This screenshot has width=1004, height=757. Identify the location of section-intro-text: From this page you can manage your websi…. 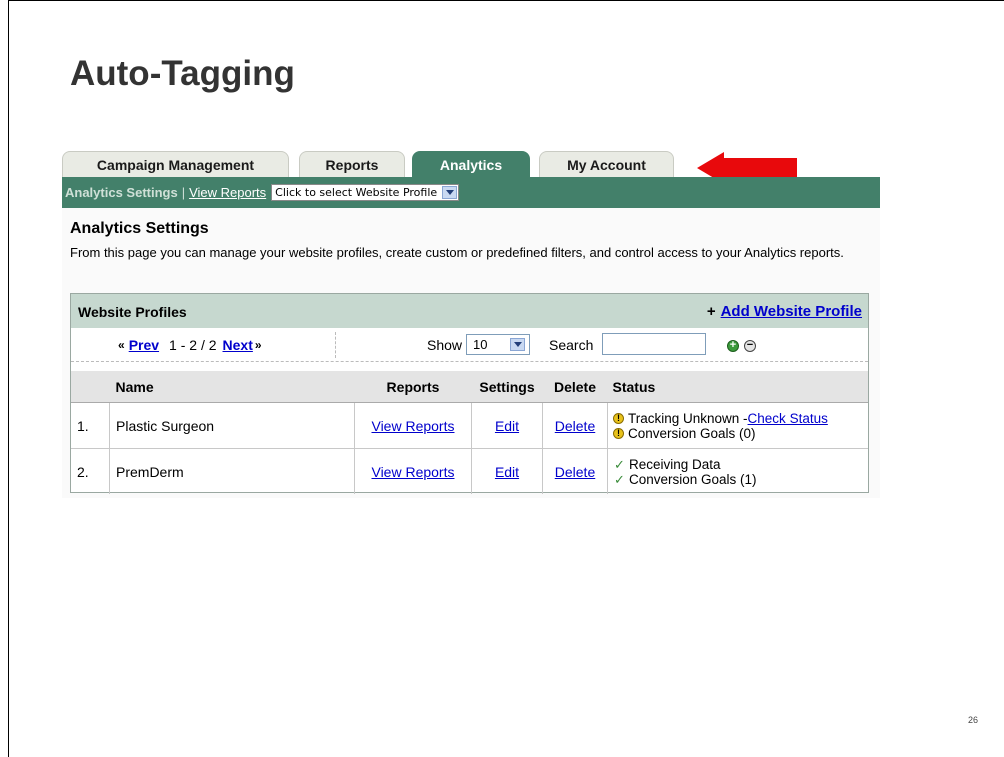
(457, 252).